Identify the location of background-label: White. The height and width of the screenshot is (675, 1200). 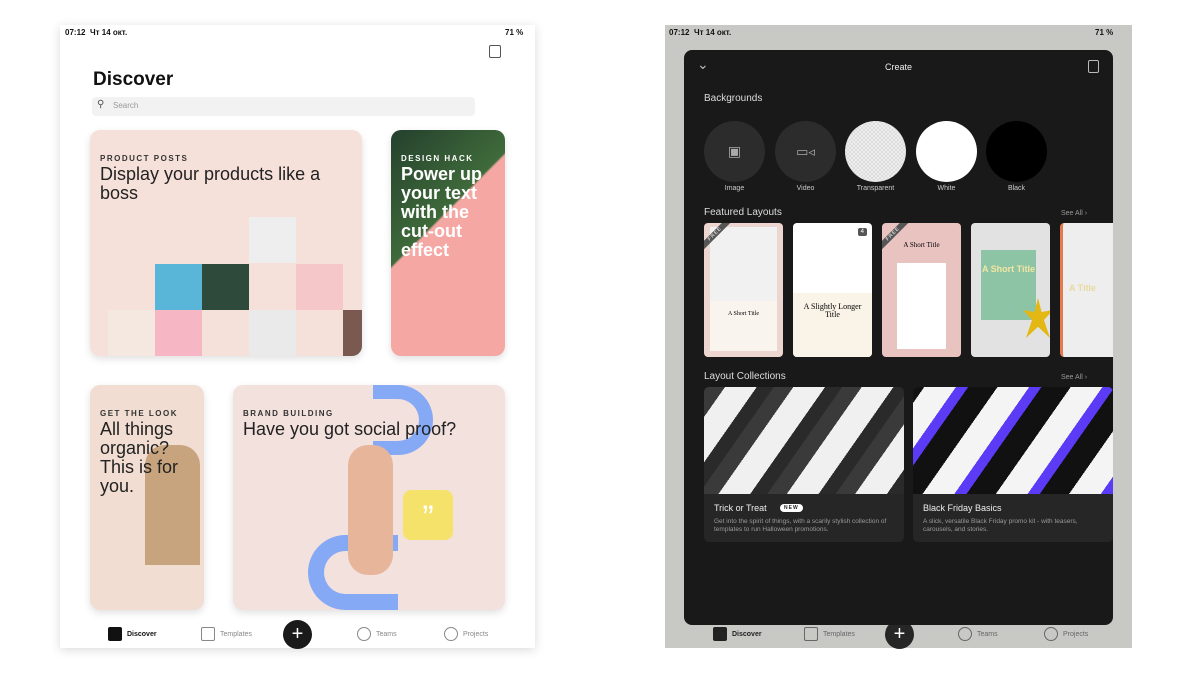
(946, 188).